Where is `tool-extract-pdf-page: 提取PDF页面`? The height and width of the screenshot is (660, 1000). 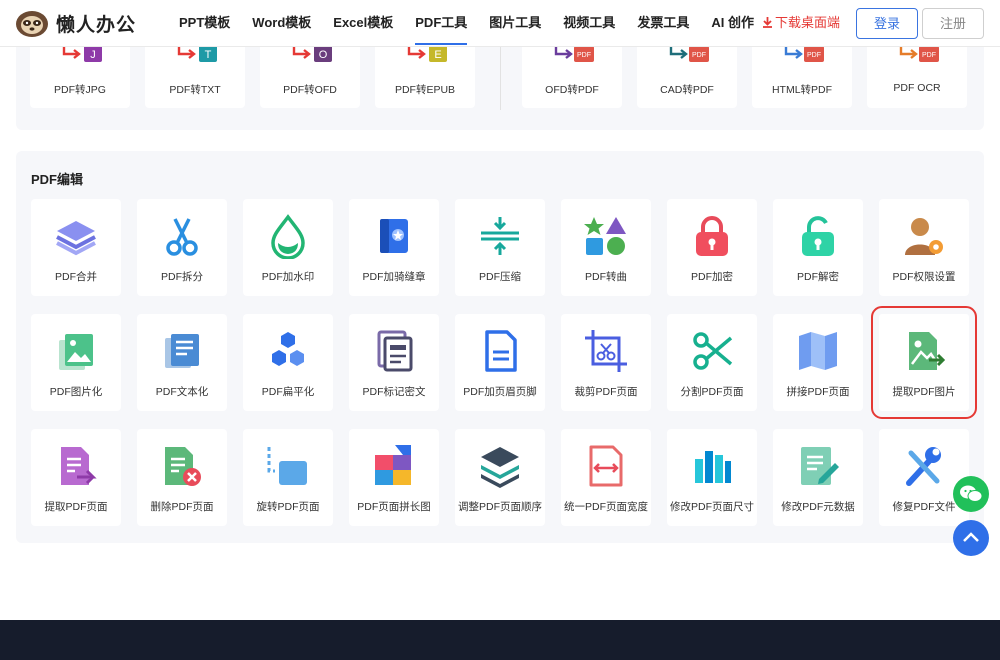 tool-extract-pdf-page: 提取PDF页面 is located at coordinates (76, 477).